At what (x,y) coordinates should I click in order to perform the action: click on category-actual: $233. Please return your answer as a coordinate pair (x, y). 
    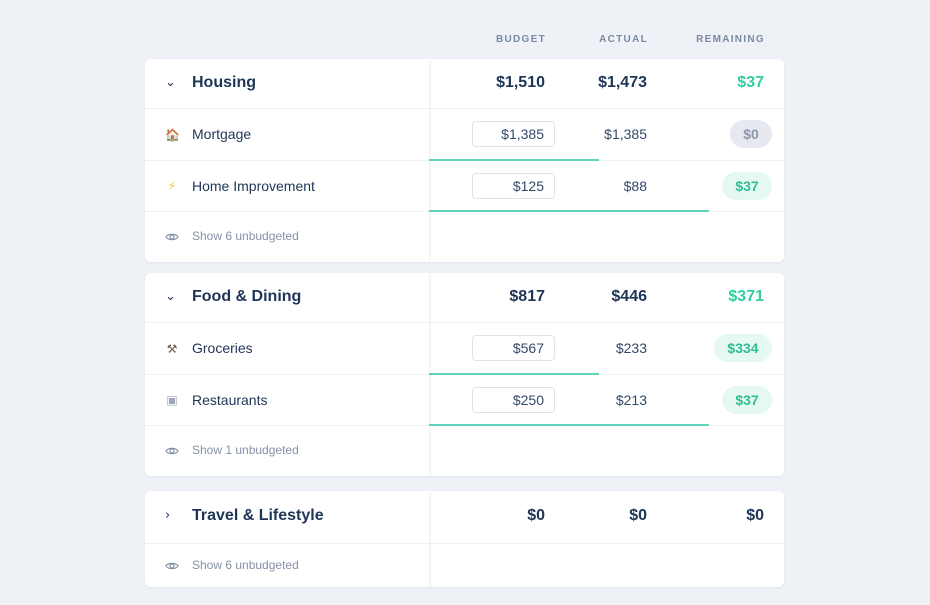
    Looking at the image, I should click on (631, 348).